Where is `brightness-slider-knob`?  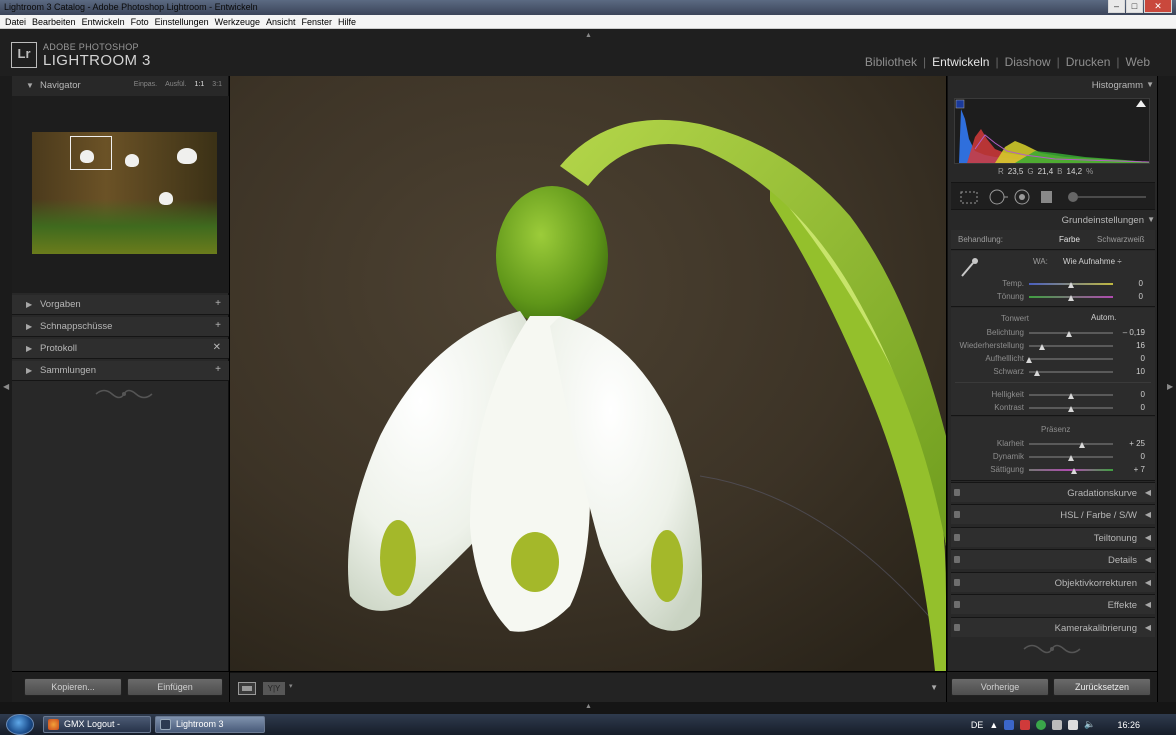 brightness-slider-knob is located at coordinates (1071, 396).